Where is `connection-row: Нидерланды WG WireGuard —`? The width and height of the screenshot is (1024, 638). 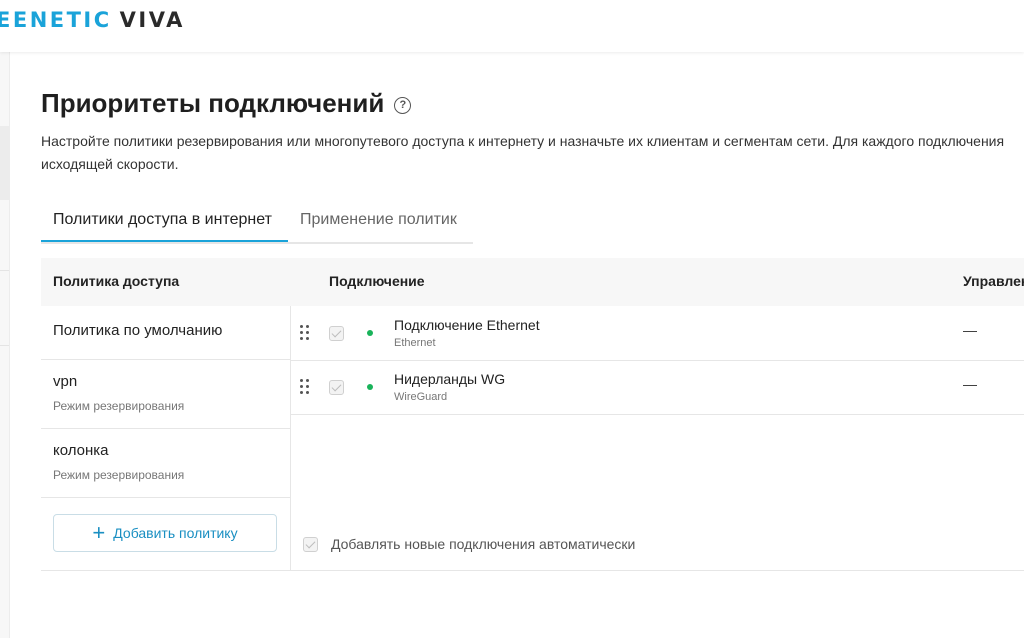
connection-row: Нидерланды WG WireGuard — is located at coordinates (657, 387).